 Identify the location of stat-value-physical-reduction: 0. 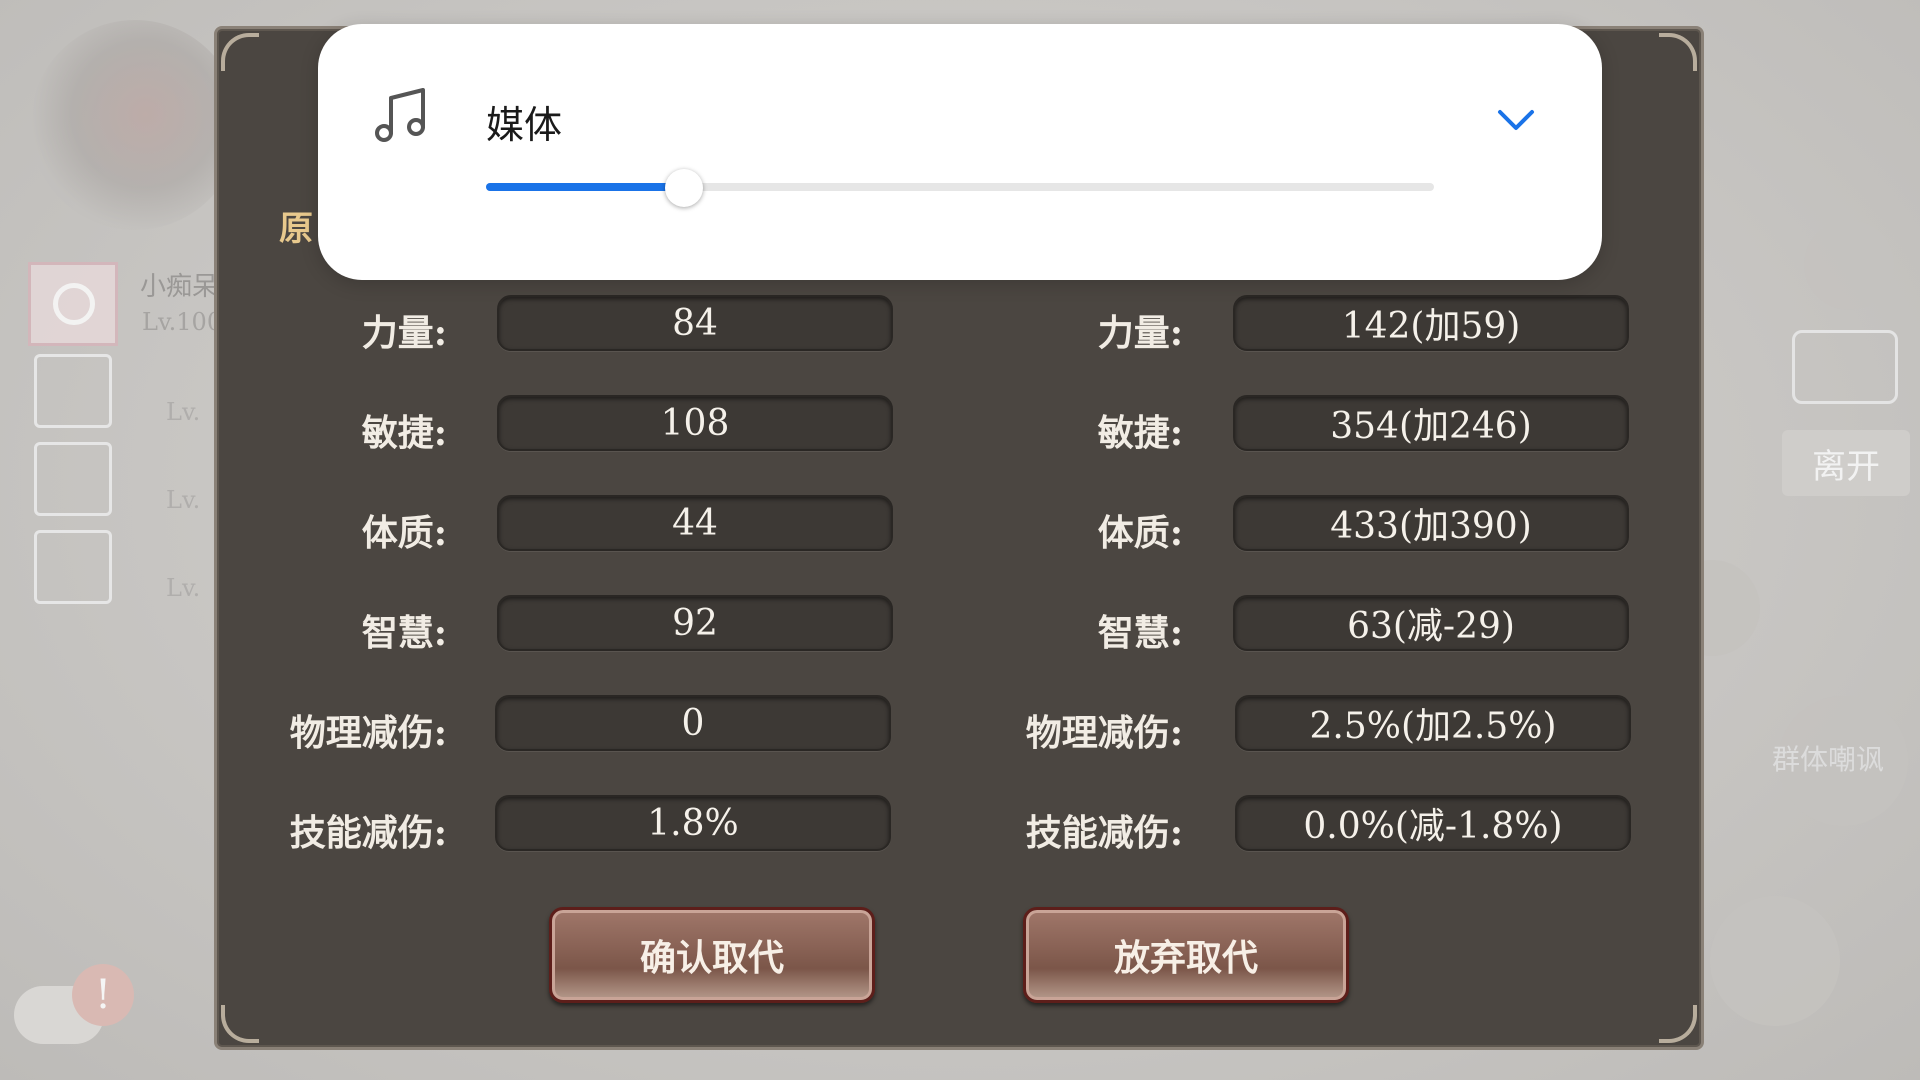
(693, 723).